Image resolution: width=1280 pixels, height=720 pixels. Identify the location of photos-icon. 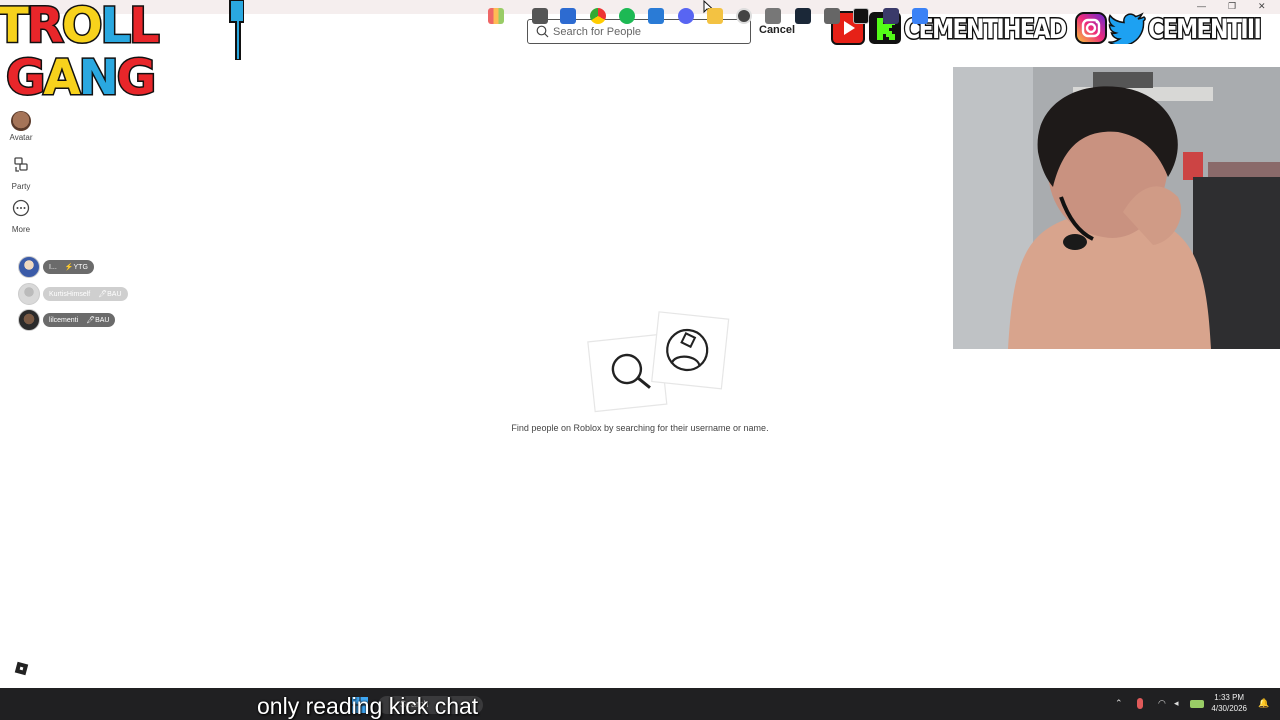
(656, 16).